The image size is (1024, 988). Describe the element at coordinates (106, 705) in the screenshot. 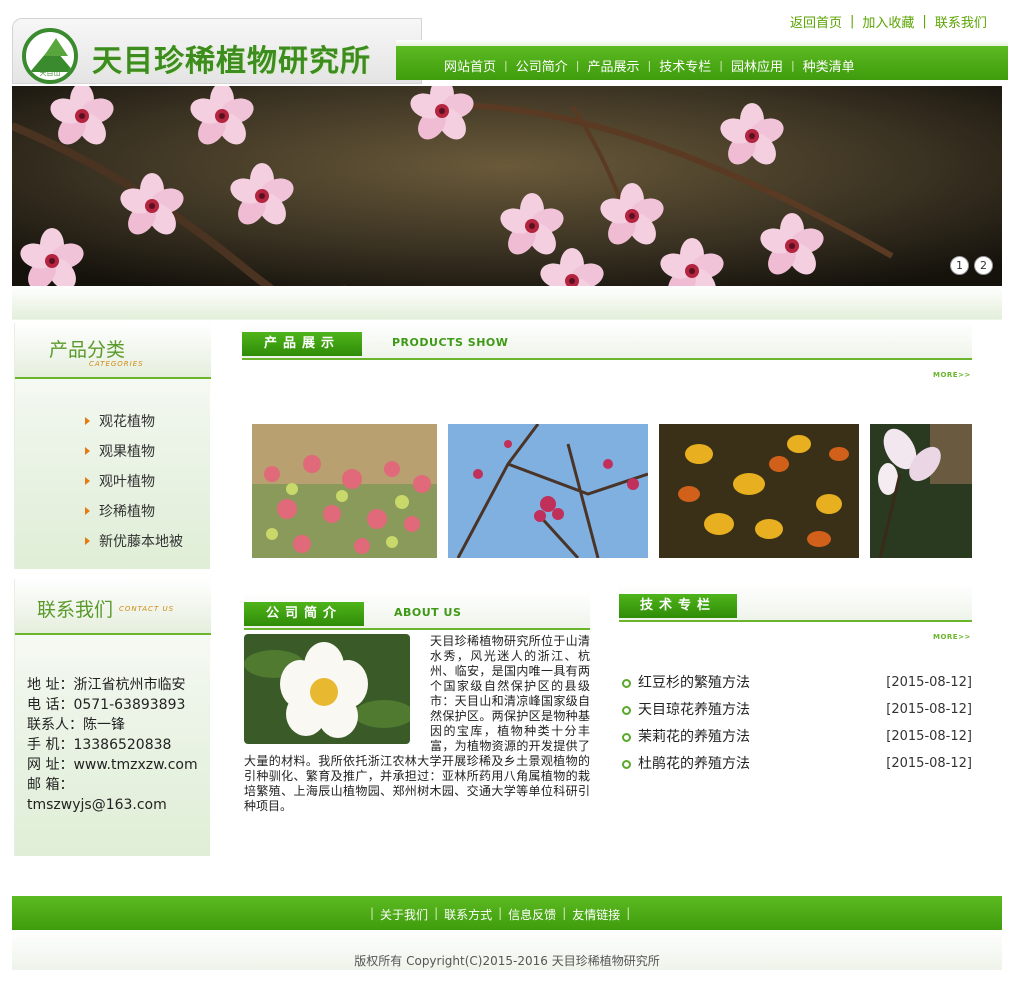

I see `contact-phone: 电 话：0571-63893893` at that location.